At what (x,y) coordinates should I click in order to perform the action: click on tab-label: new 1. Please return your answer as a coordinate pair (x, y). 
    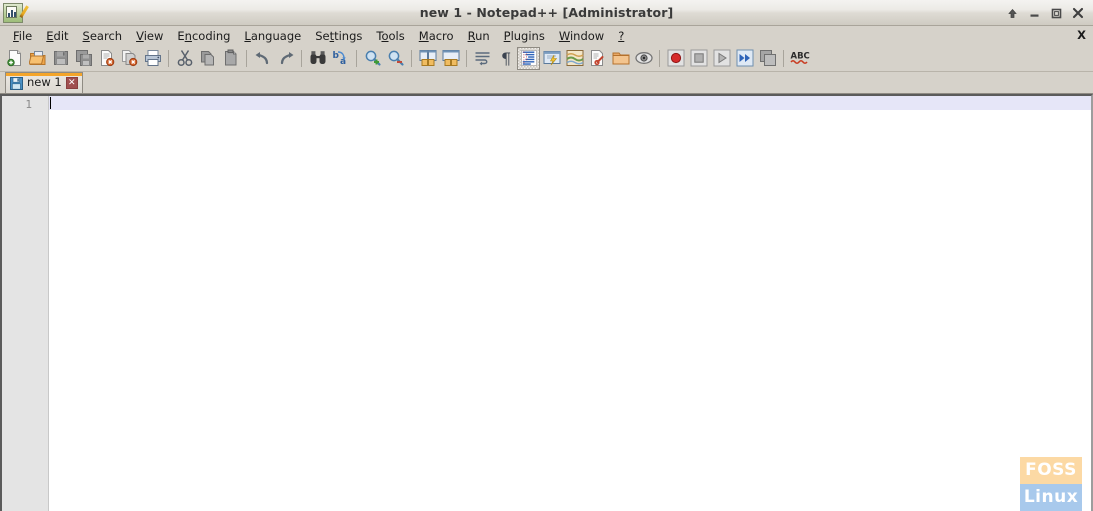
    Looking at the image, I should click on (44, 82).